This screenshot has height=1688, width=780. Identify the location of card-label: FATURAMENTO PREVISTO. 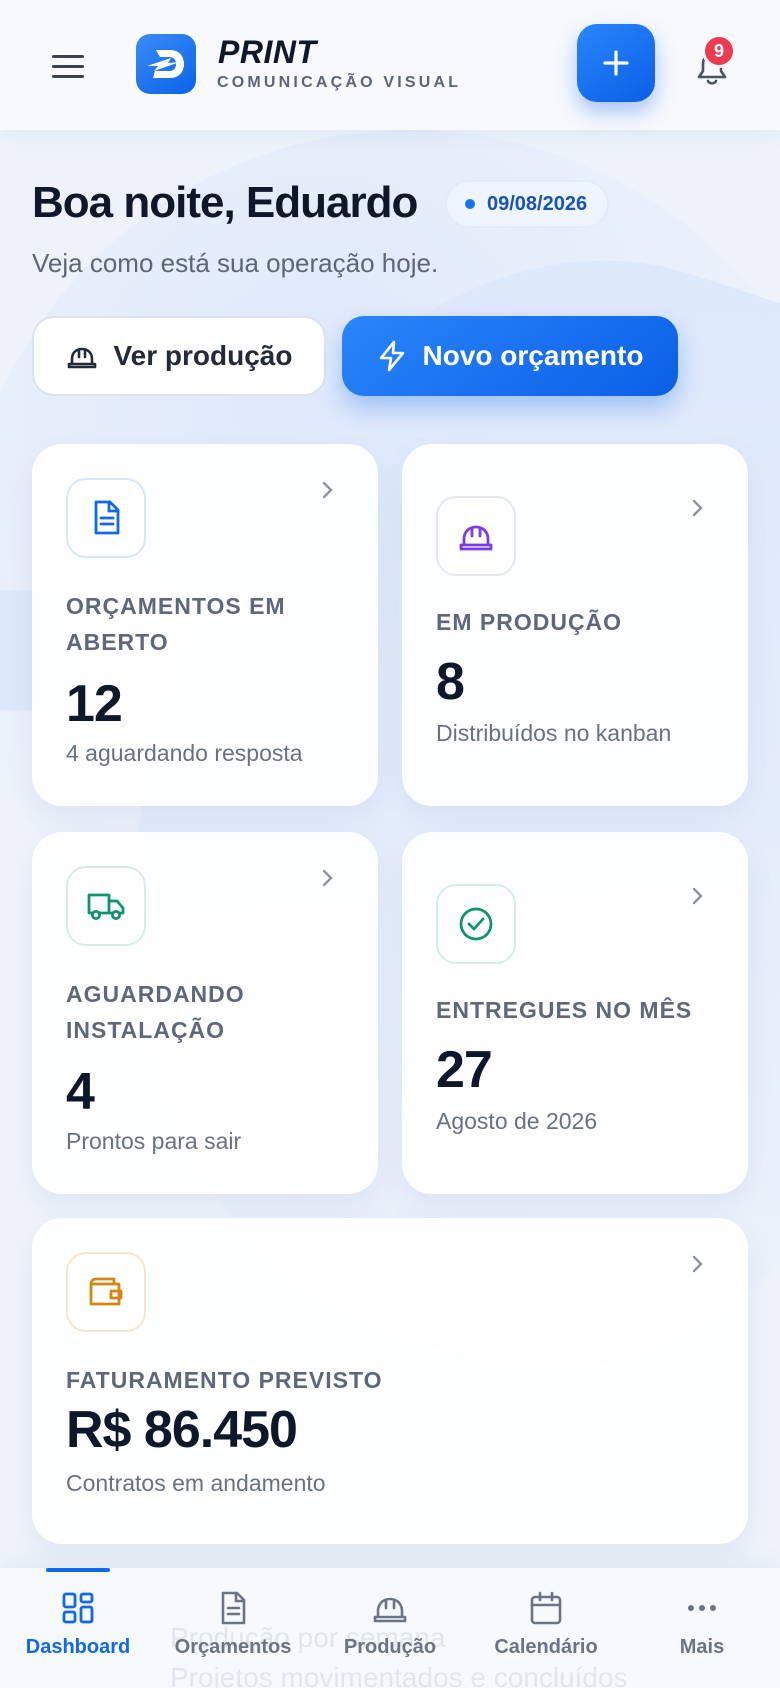
(224, 1380).